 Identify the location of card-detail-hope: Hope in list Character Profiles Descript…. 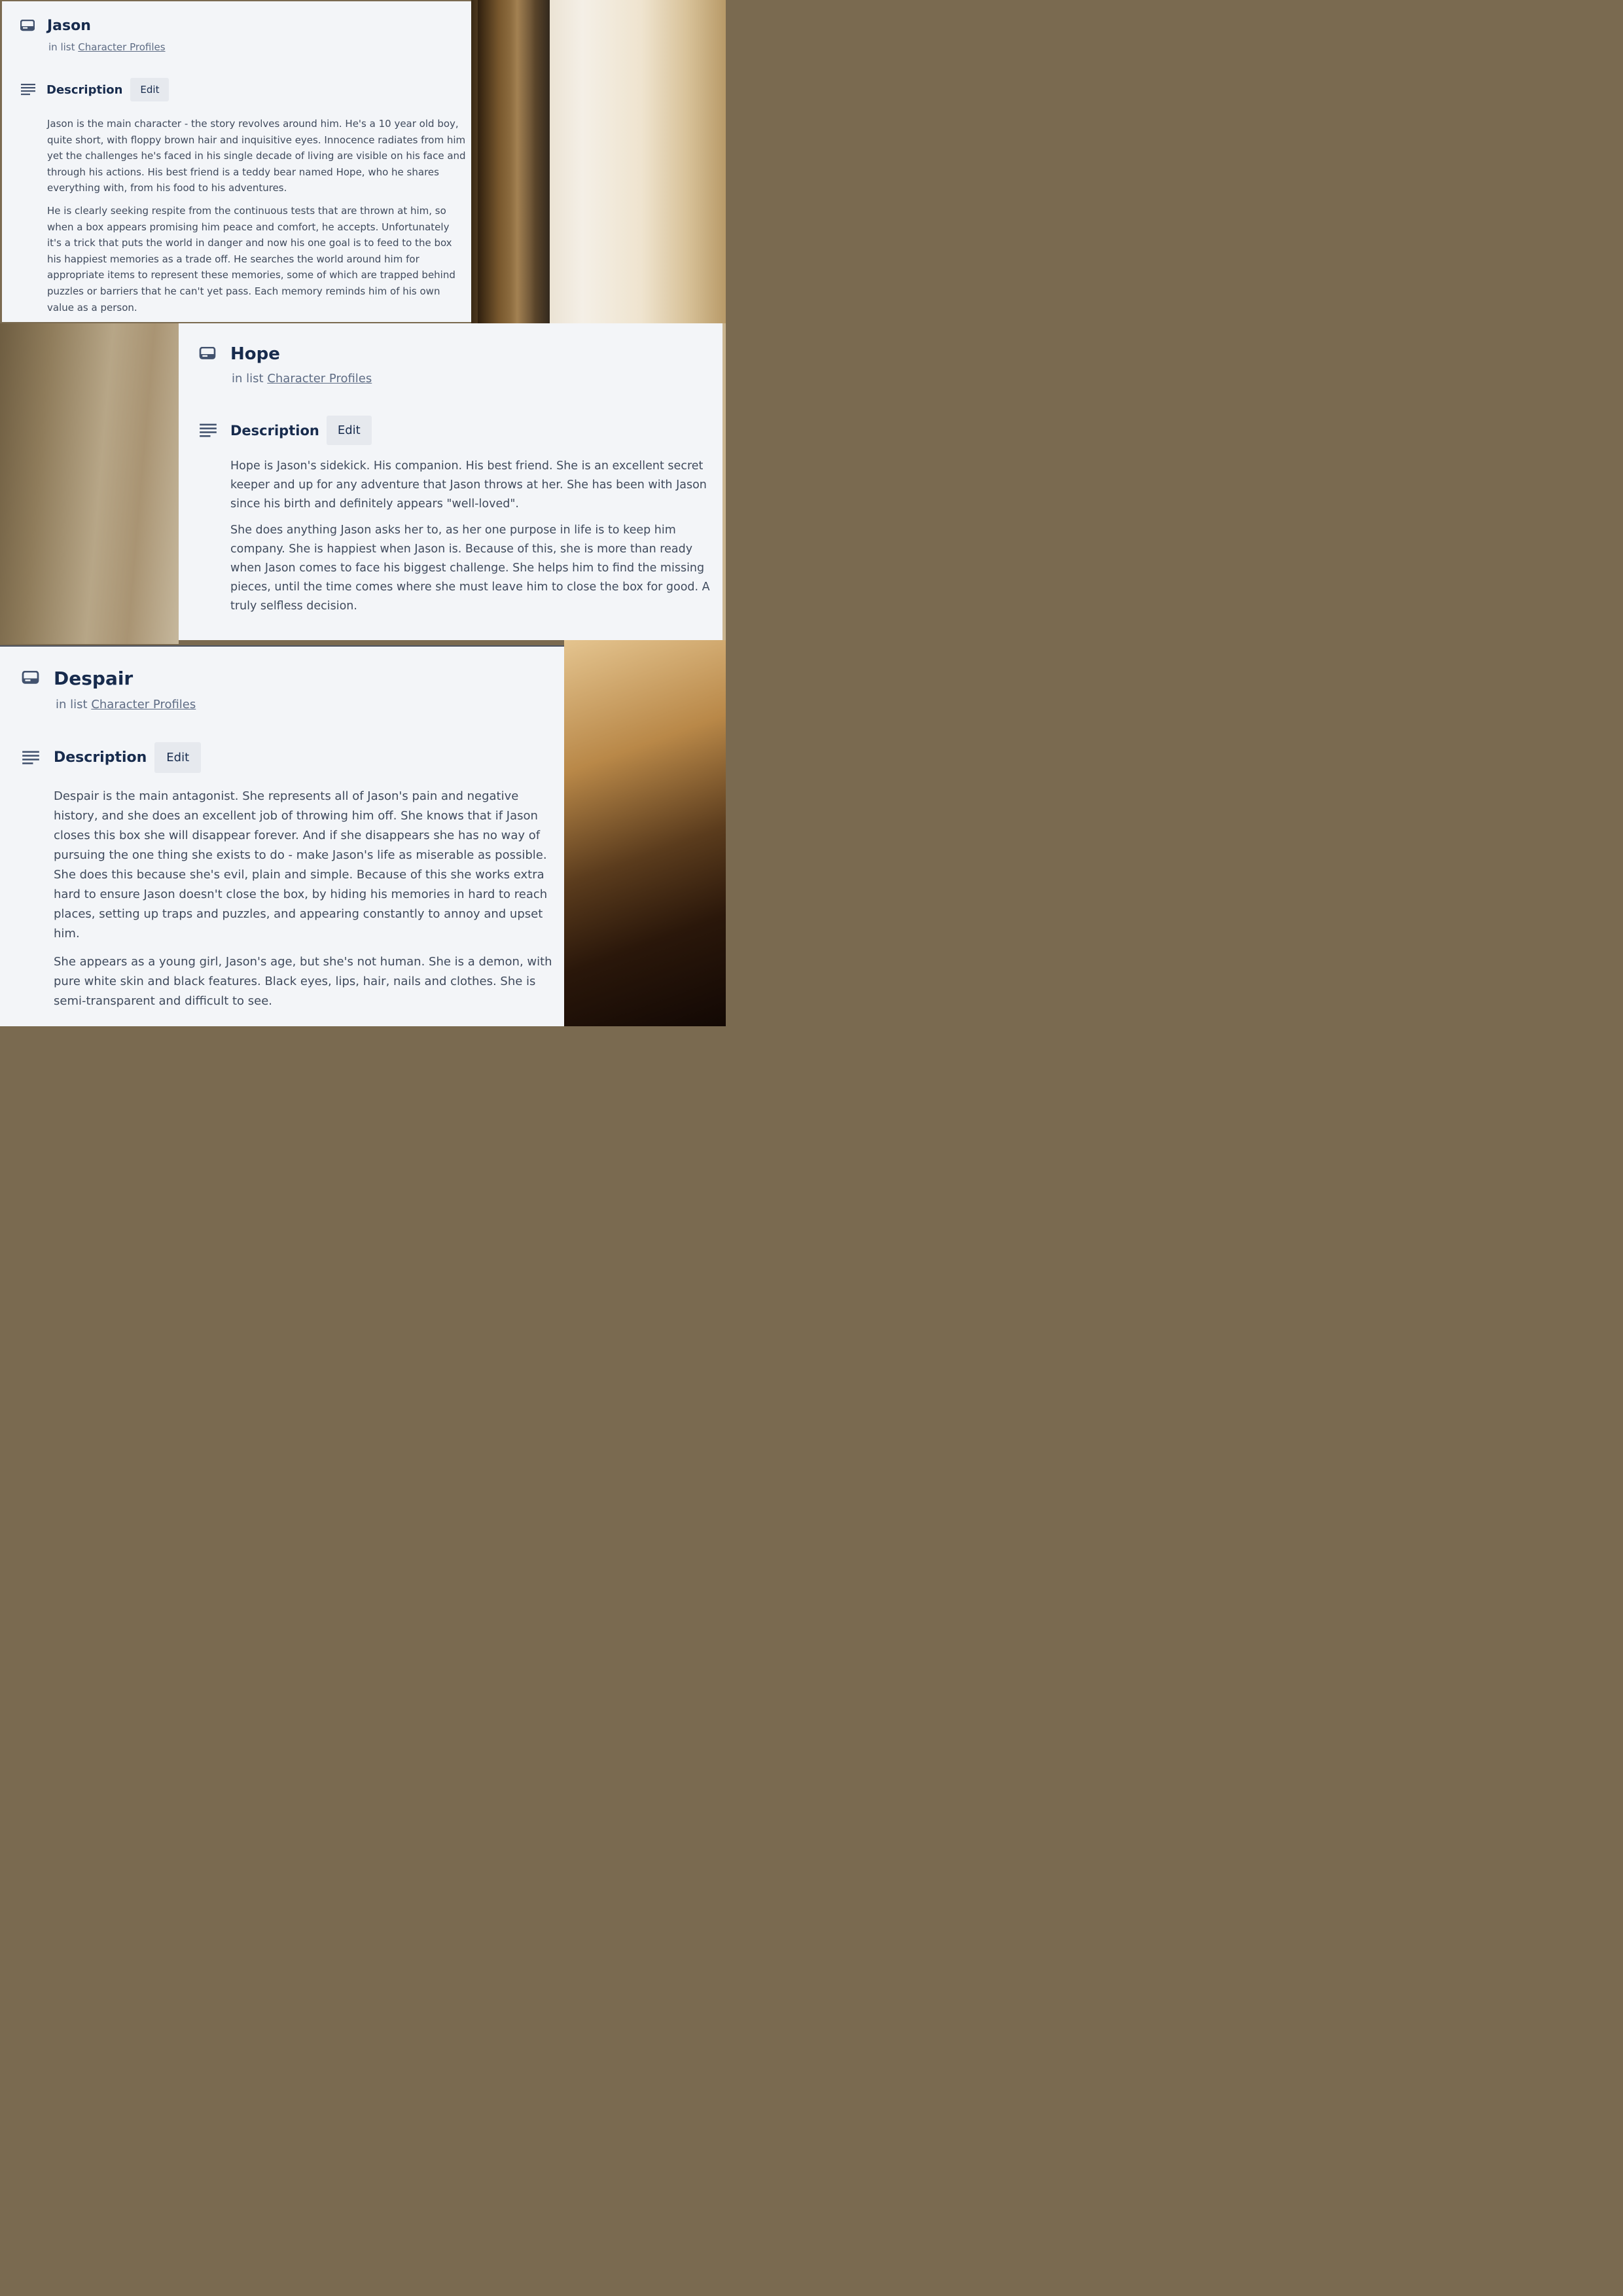
(451, 481).